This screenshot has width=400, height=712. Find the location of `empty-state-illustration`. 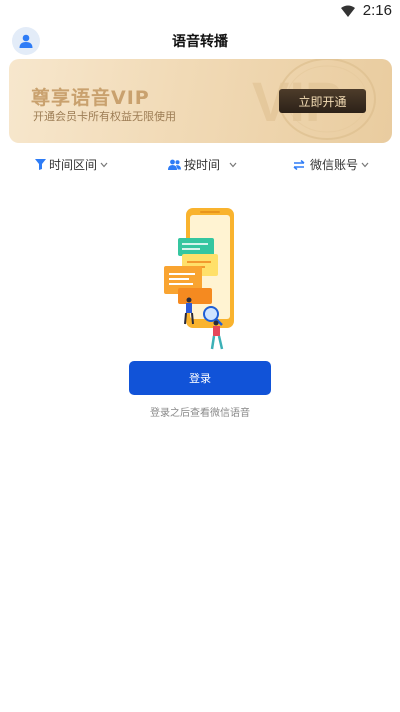

empty-state-illustration is located at coordinates (199, 279).